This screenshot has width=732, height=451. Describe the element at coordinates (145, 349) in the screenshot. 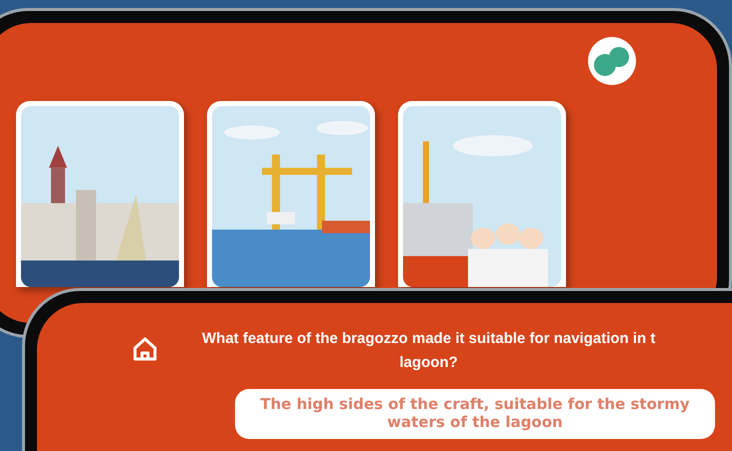

I see `home-icon` at that location.